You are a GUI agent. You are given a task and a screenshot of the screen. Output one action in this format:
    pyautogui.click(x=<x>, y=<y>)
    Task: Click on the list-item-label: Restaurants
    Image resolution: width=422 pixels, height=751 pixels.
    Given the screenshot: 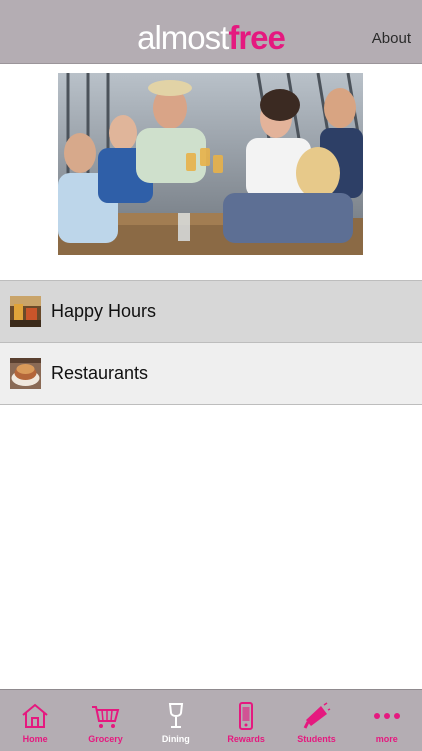 What is the action you would take?
    pyautogui.click(x=100, y=373)
    